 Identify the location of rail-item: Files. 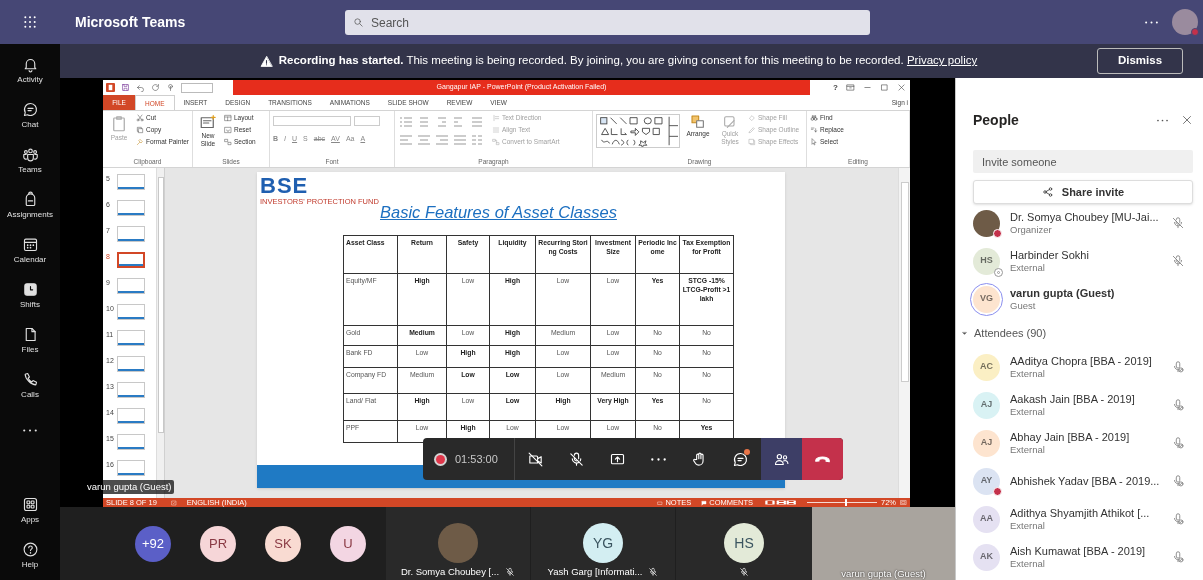
(30, 340).